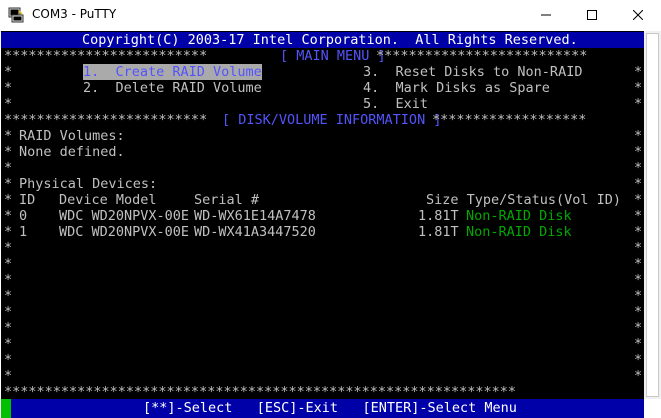  What do you see at coordinates (333, 56) in the screenshot?
I see `main-menu-header: [ MAIN MENU ]` at bounding box center [333, 56].